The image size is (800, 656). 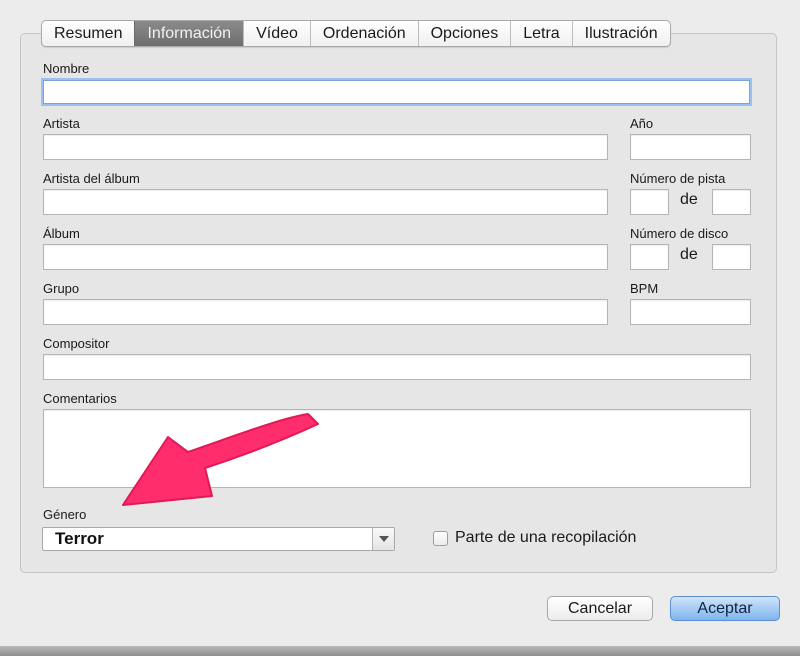 I want to click on total-discos-field, so click(x=731, y=257).